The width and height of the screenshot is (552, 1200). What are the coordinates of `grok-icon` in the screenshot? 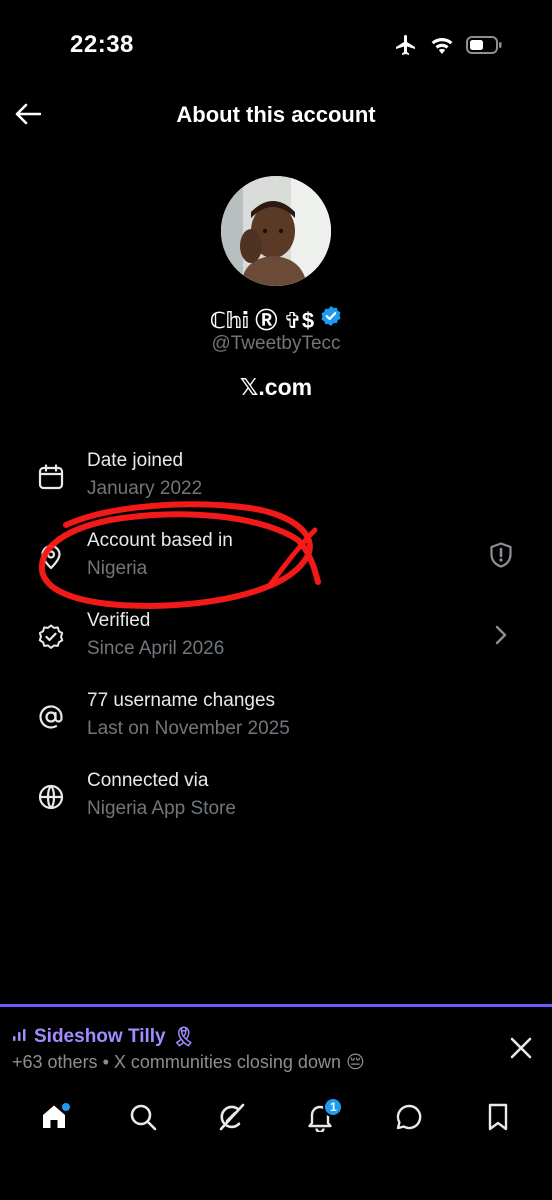 It's located at (232, 1119).